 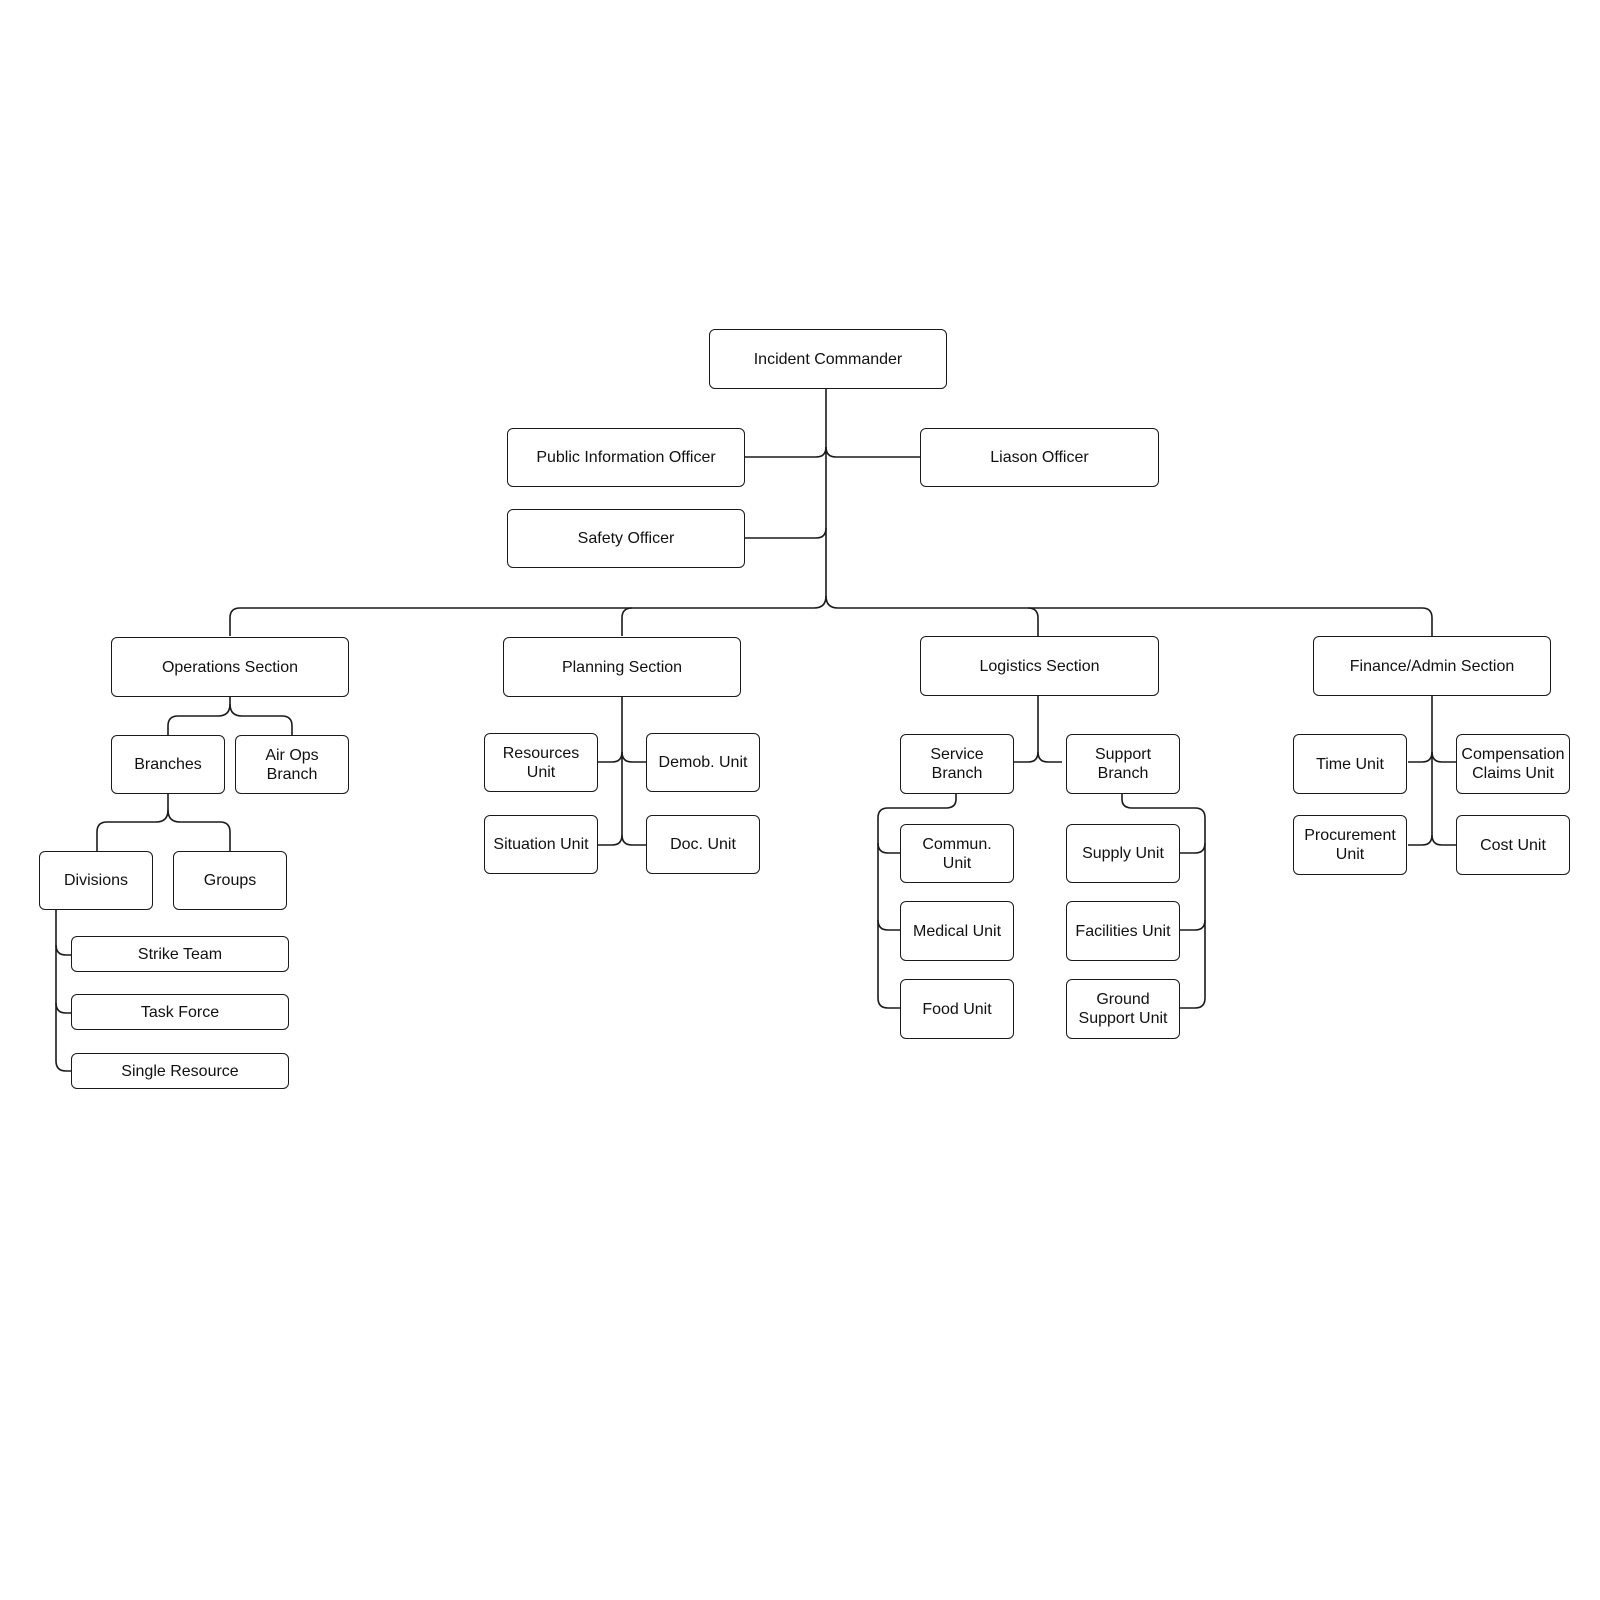 I want to click on connector-medical, so click(x=888, y=925).